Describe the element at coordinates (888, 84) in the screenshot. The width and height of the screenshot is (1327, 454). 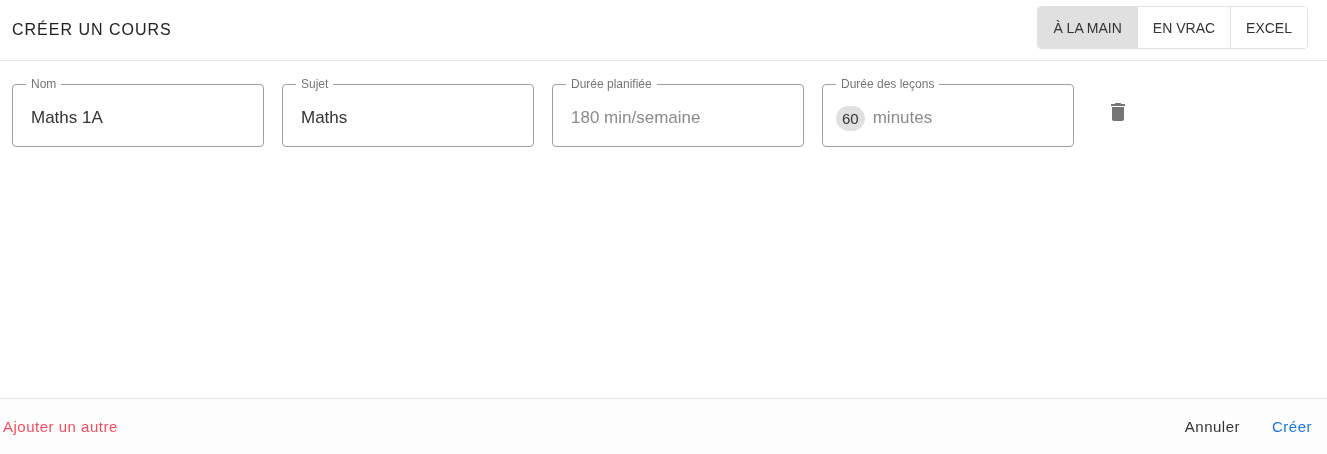
I see `field-label: Durée des leçons` at that location.